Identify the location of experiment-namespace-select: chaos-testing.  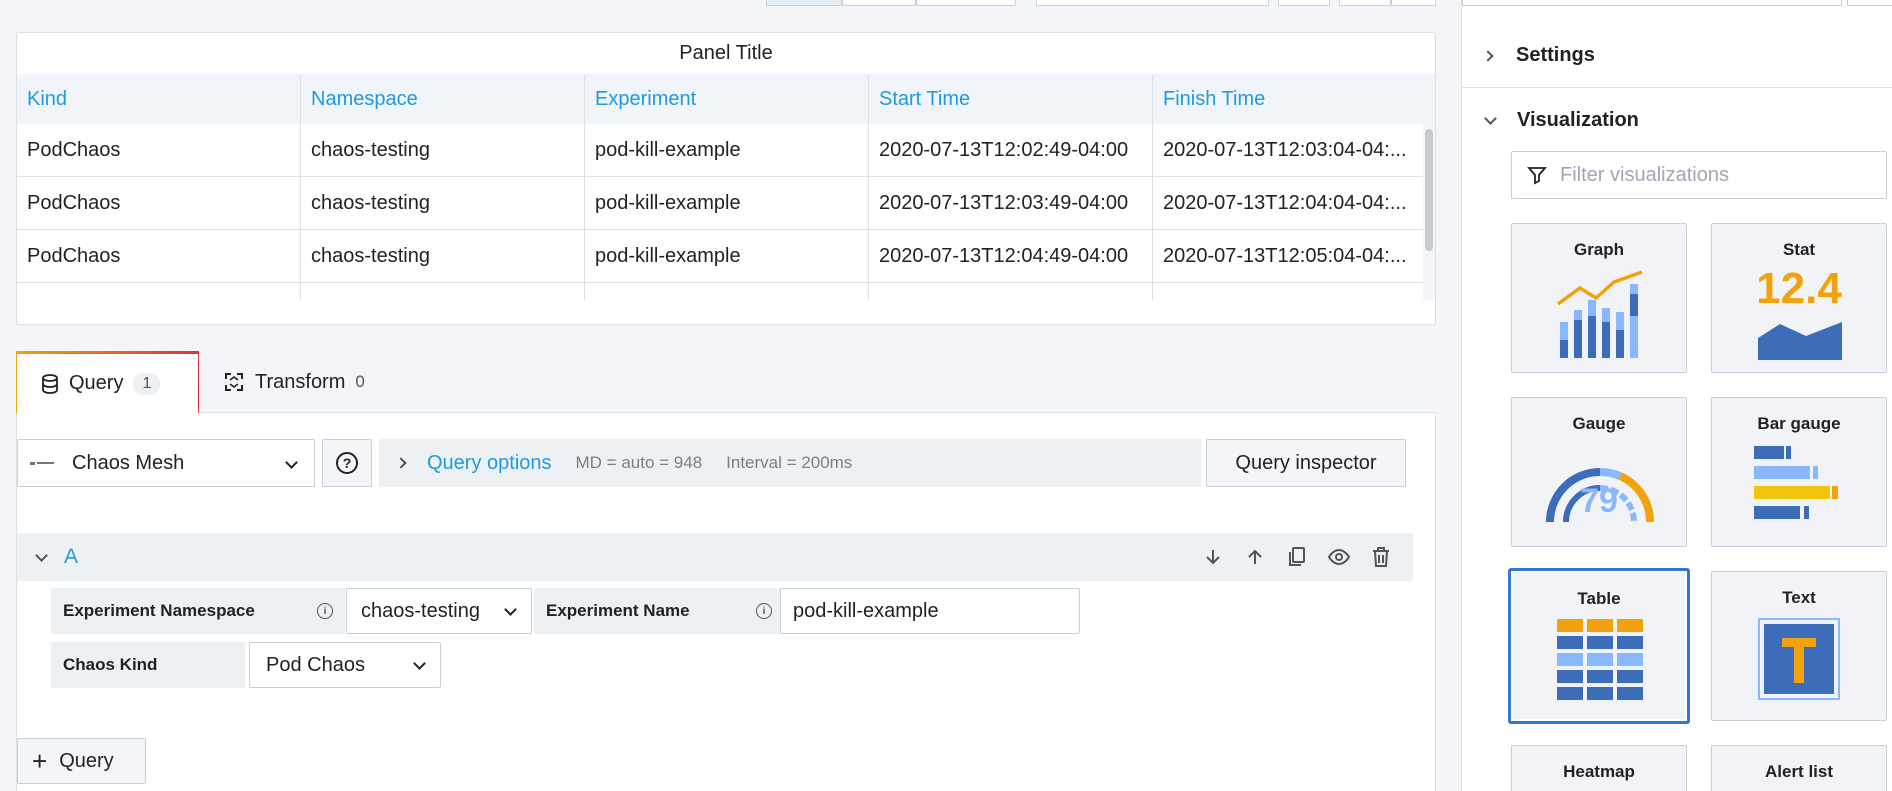
(439, 611).